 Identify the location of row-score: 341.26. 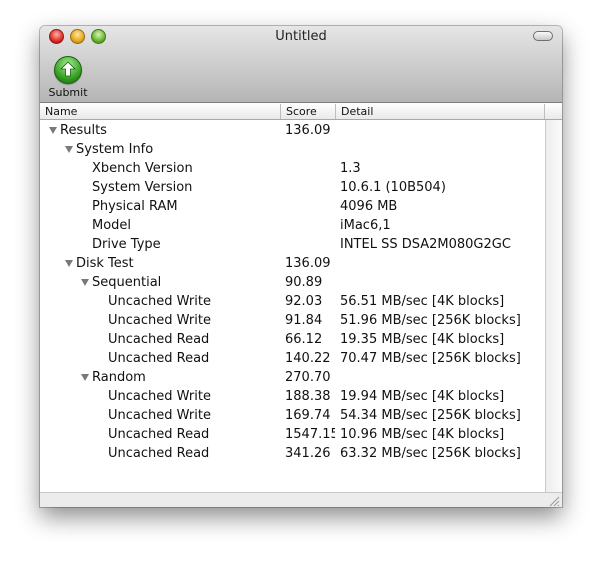
(308, 453).